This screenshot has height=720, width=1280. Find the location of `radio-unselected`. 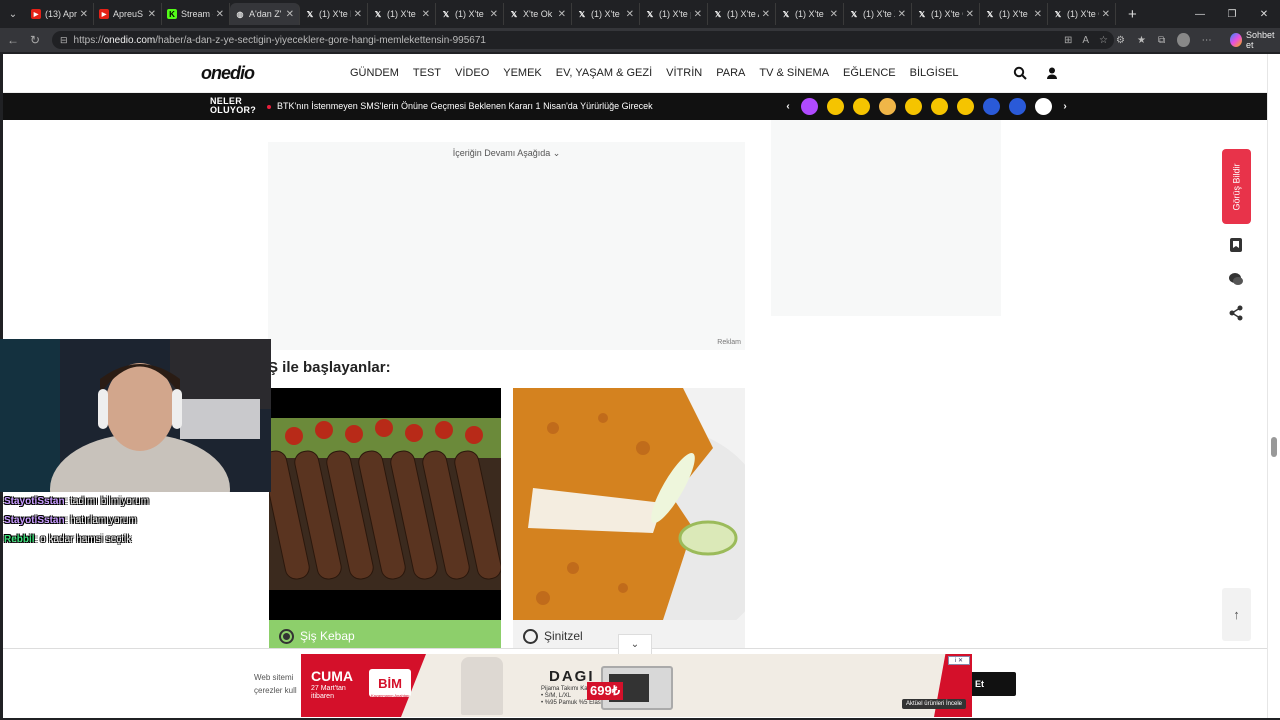

radio-unselected is located at coordinates (530, 636).